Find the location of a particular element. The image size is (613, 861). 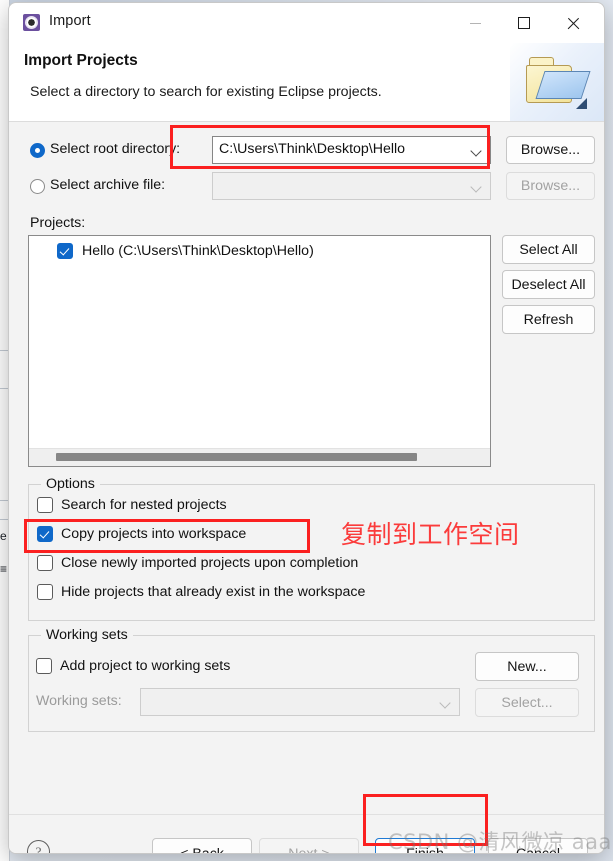

import-folder-icon is located at coordinates (557, 83).